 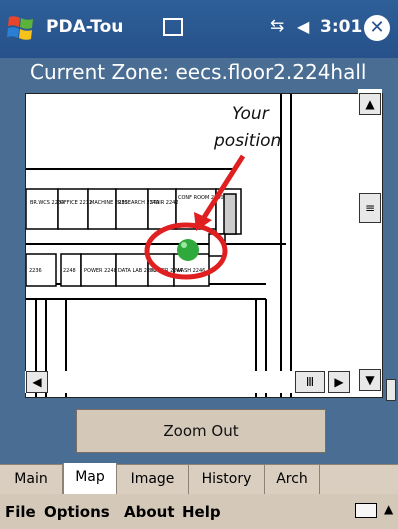 I want to click on horizontal-scrollbar: ◀ Ⅲ ▶, so click(x=191, y=382).